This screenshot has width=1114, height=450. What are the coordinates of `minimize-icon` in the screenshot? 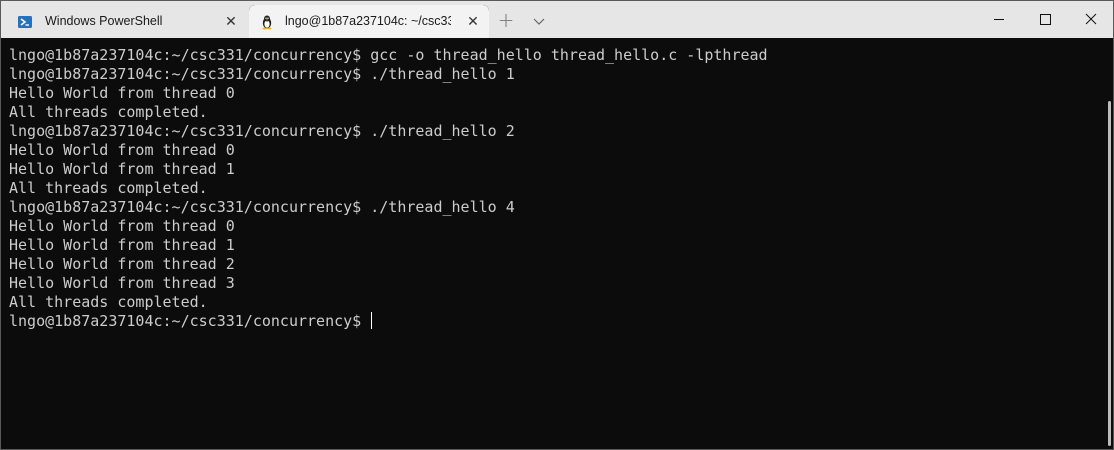 It's located at (999, 19).